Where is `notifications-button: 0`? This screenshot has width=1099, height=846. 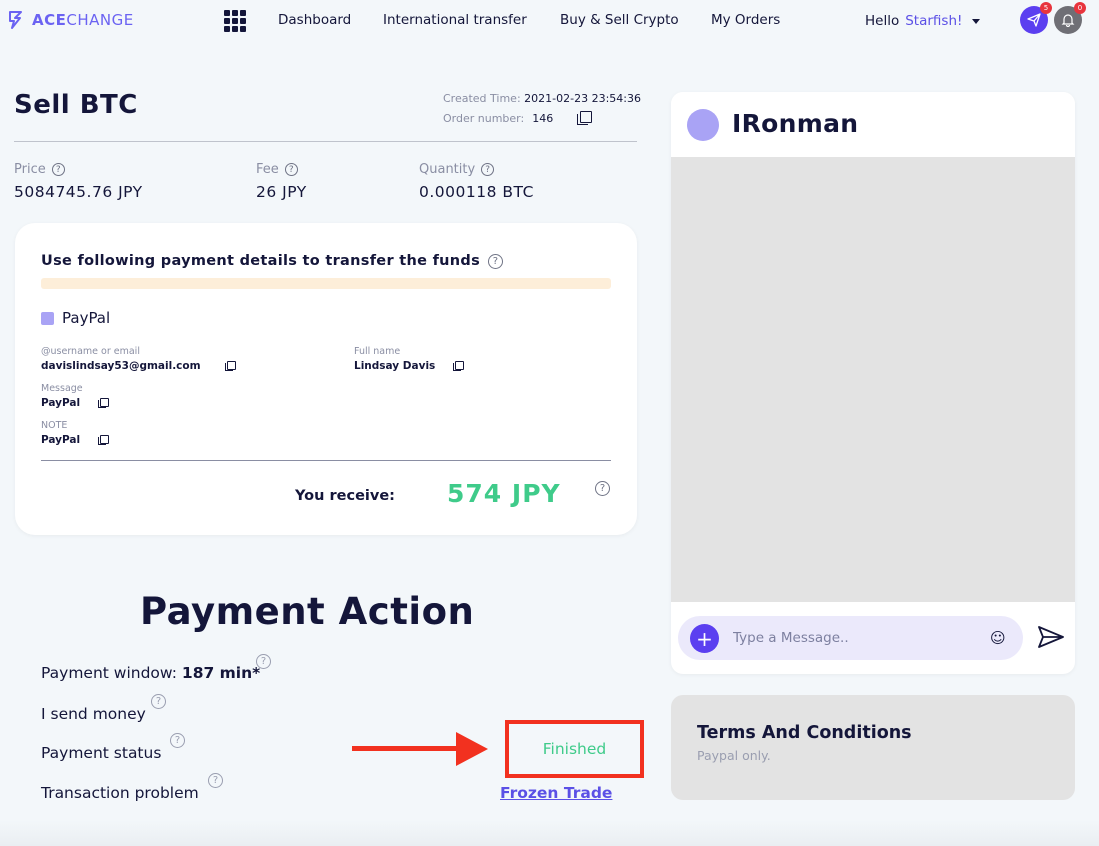
notifications-button: 0 is located at coordinates (1070, 18).